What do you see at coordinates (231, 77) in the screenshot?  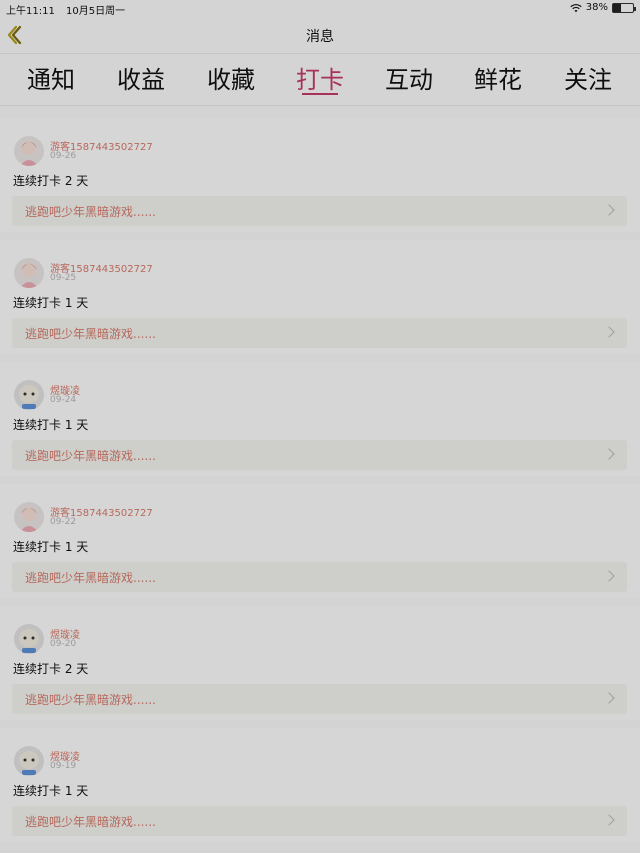 I see `tab-favorites: 收藏` at bounding box center [231, 77].